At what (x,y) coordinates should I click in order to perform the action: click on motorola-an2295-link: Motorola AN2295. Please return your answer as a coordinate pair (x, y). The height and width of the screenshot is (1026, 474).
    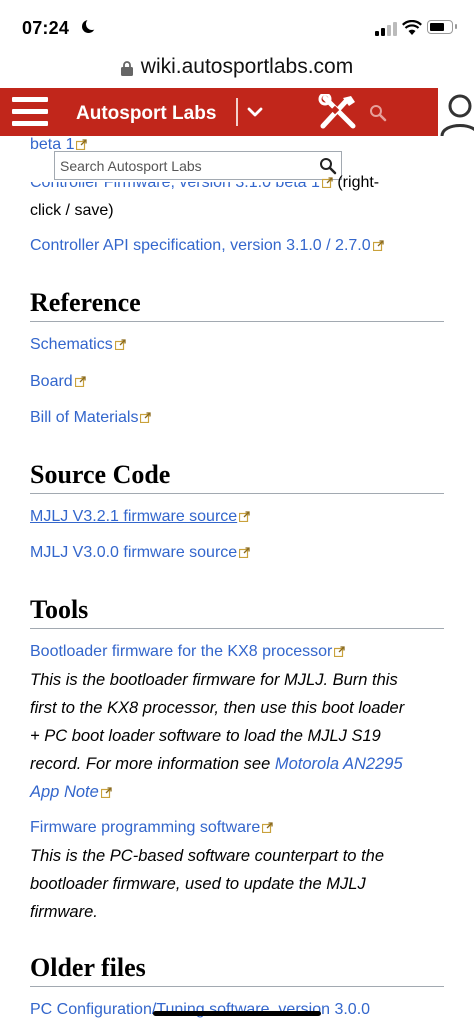
    Looking at the image, I should click on (339, 764).